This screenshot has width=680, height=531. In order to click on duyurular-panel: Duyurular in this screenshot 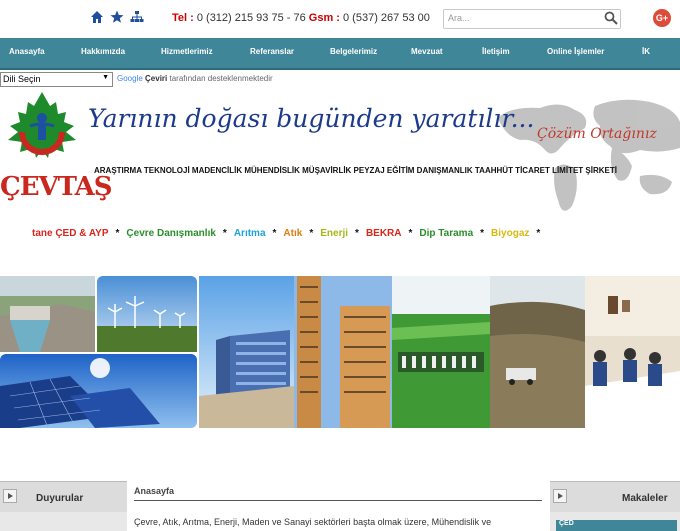, I will do `click(63, 506)`.